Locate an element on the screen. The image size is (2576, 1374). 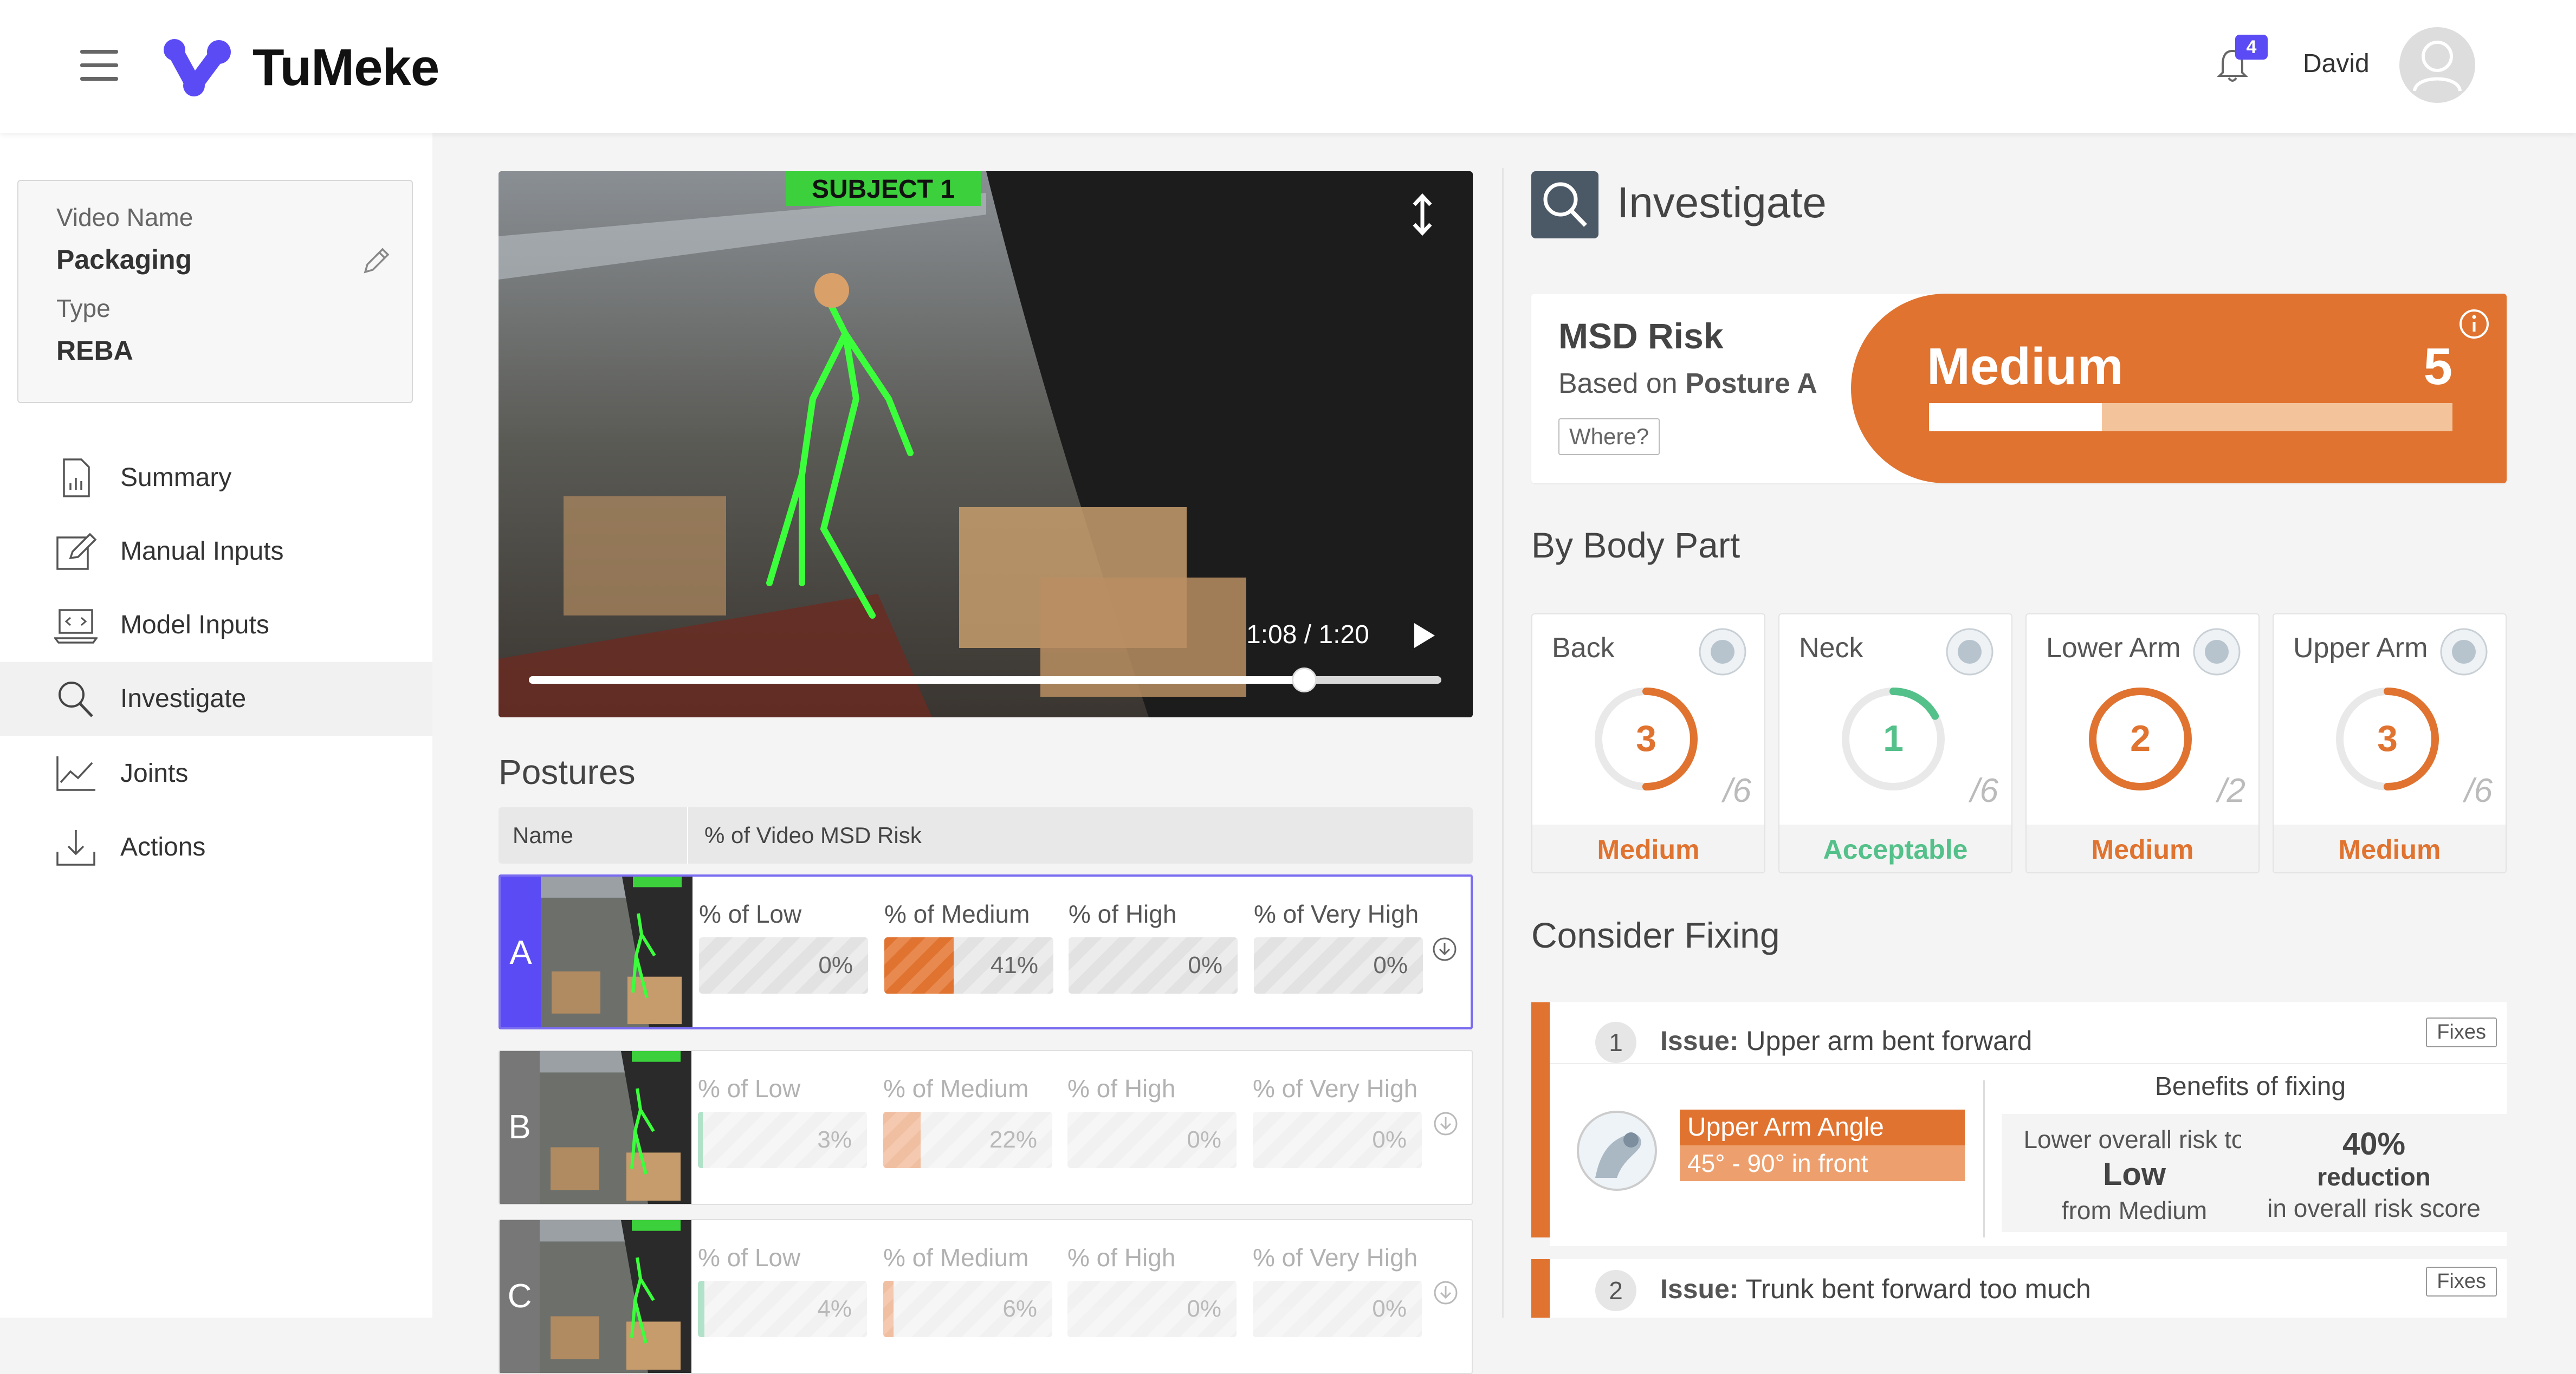
user-name: David is located at coordinates (2336, 64).